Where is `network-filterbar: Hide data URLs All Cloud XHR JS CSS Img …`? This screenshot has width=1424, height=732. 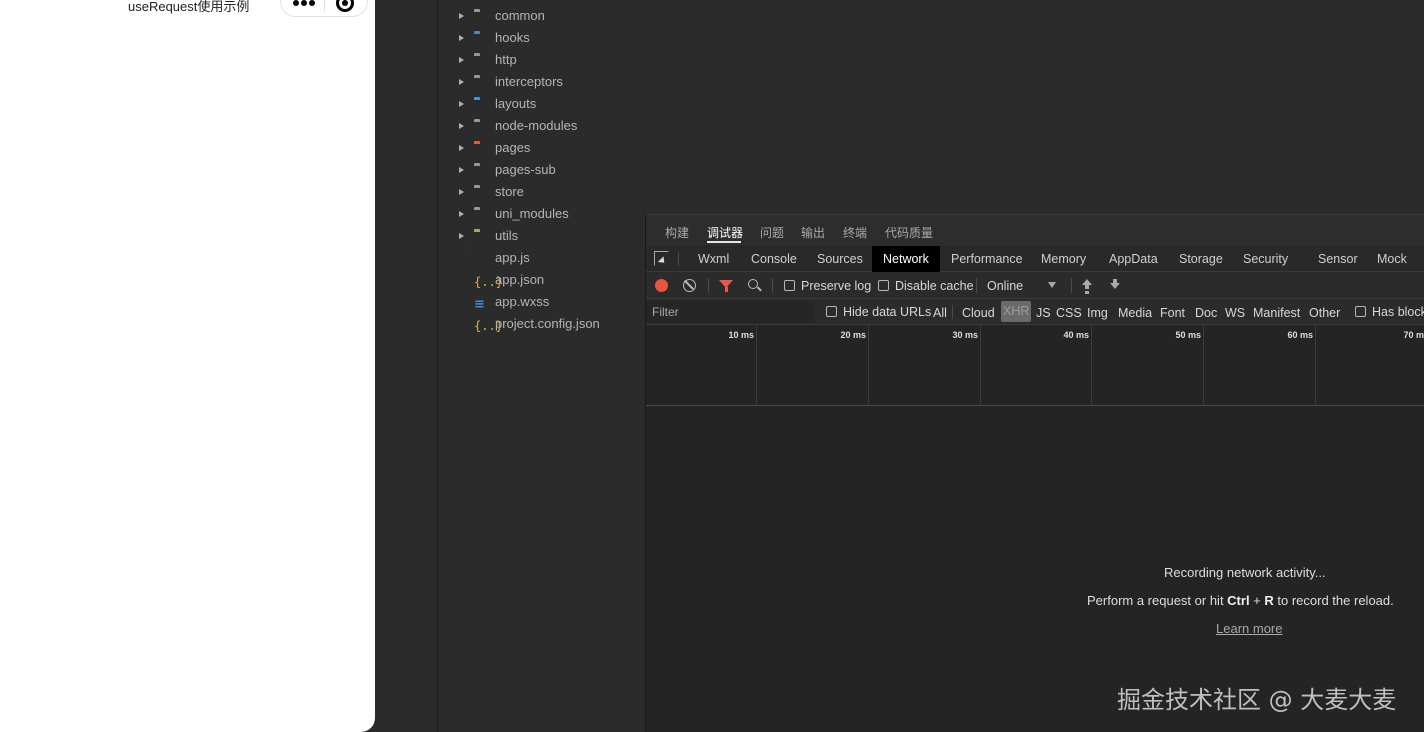
network-filterbar: Hide data URLs All Cloud XHR JS CSS Img … is located at coordinates (1035, 312).